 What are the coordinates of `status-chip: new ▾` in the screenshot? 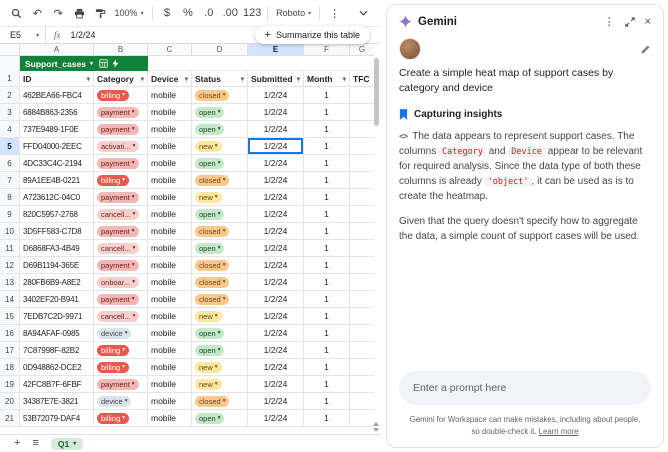 It's located at (208, 384).